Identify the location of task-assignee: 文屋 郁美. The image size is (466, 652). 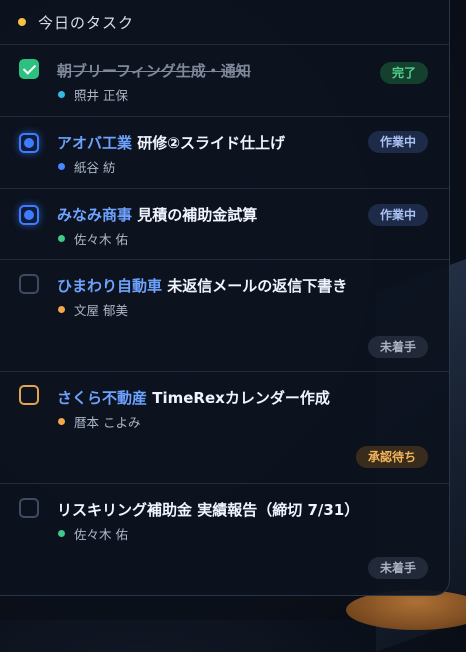
(93, 309).